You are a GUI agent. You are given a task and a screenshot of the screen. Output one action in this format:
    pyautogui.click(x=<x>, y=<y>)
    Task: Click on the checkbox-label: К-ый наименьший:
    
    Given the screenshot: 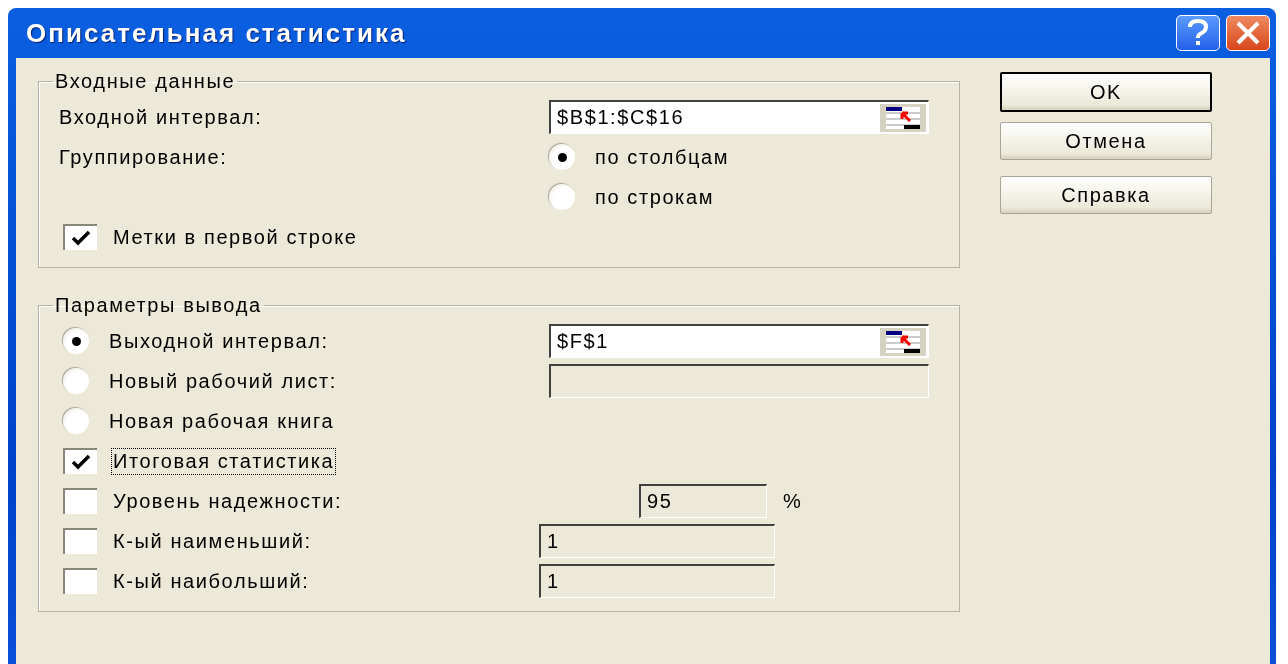 What is the action you would take?
    pyautogui.click(x=212, y=541)
    